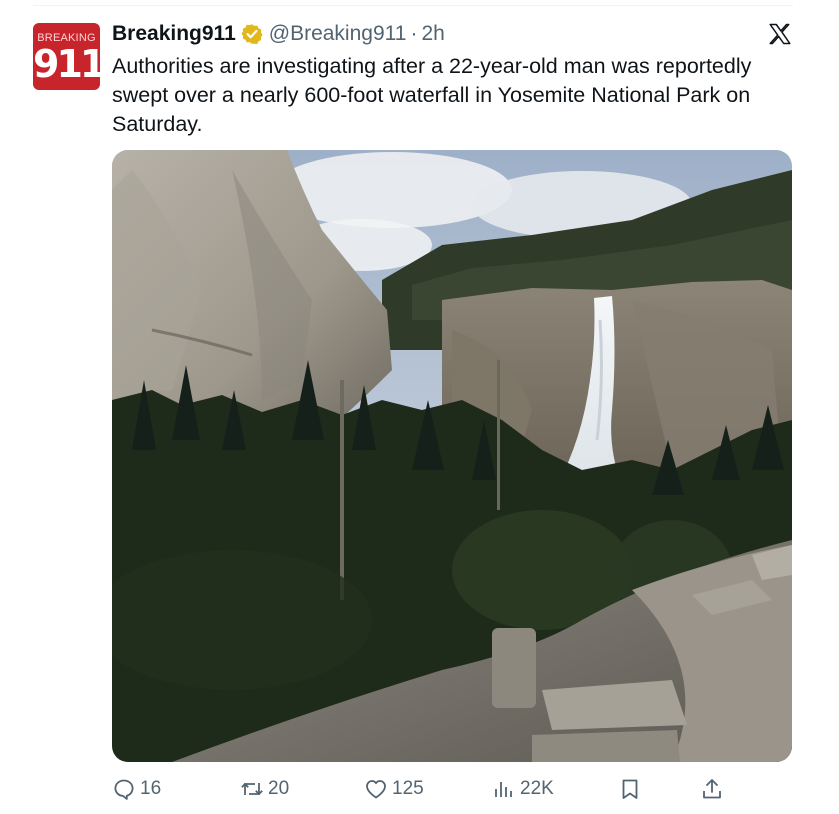 This screenshot has height=814, width=839. Describe the element at coordinates (279, 788) in the screenshot. I see `repost-count: 20` at that location.